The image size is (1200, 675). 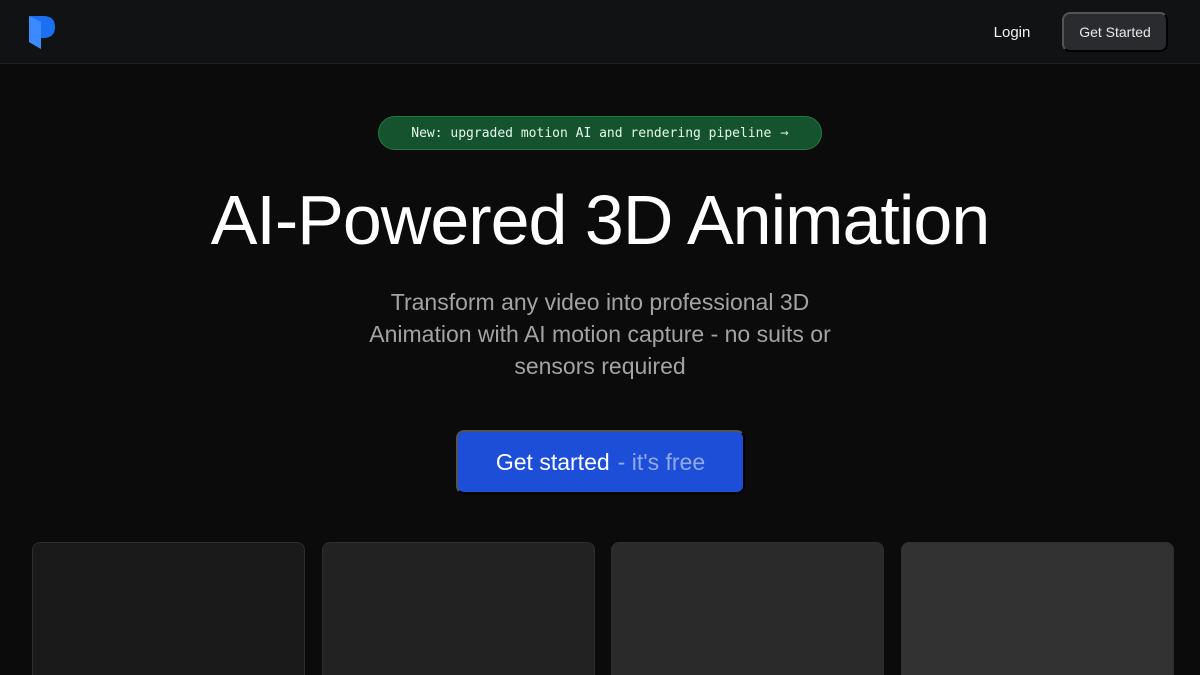 What do you see at coordinates (552, 461) in the screenshot?
I see `cta-primary-label: Get started` at bounding box center [552, 461].